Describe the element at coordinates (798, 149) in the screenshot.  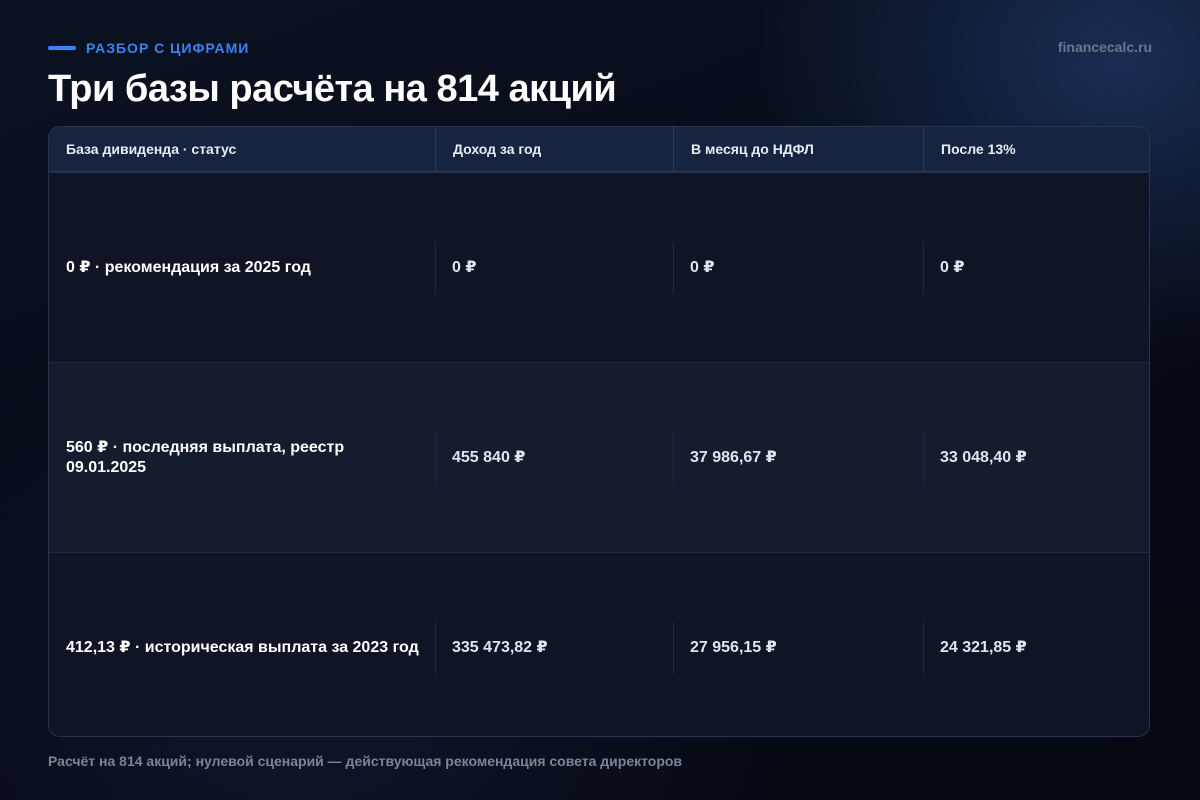
I see `column-header-month-pretax: В месяц до НДФЛ` at that location.